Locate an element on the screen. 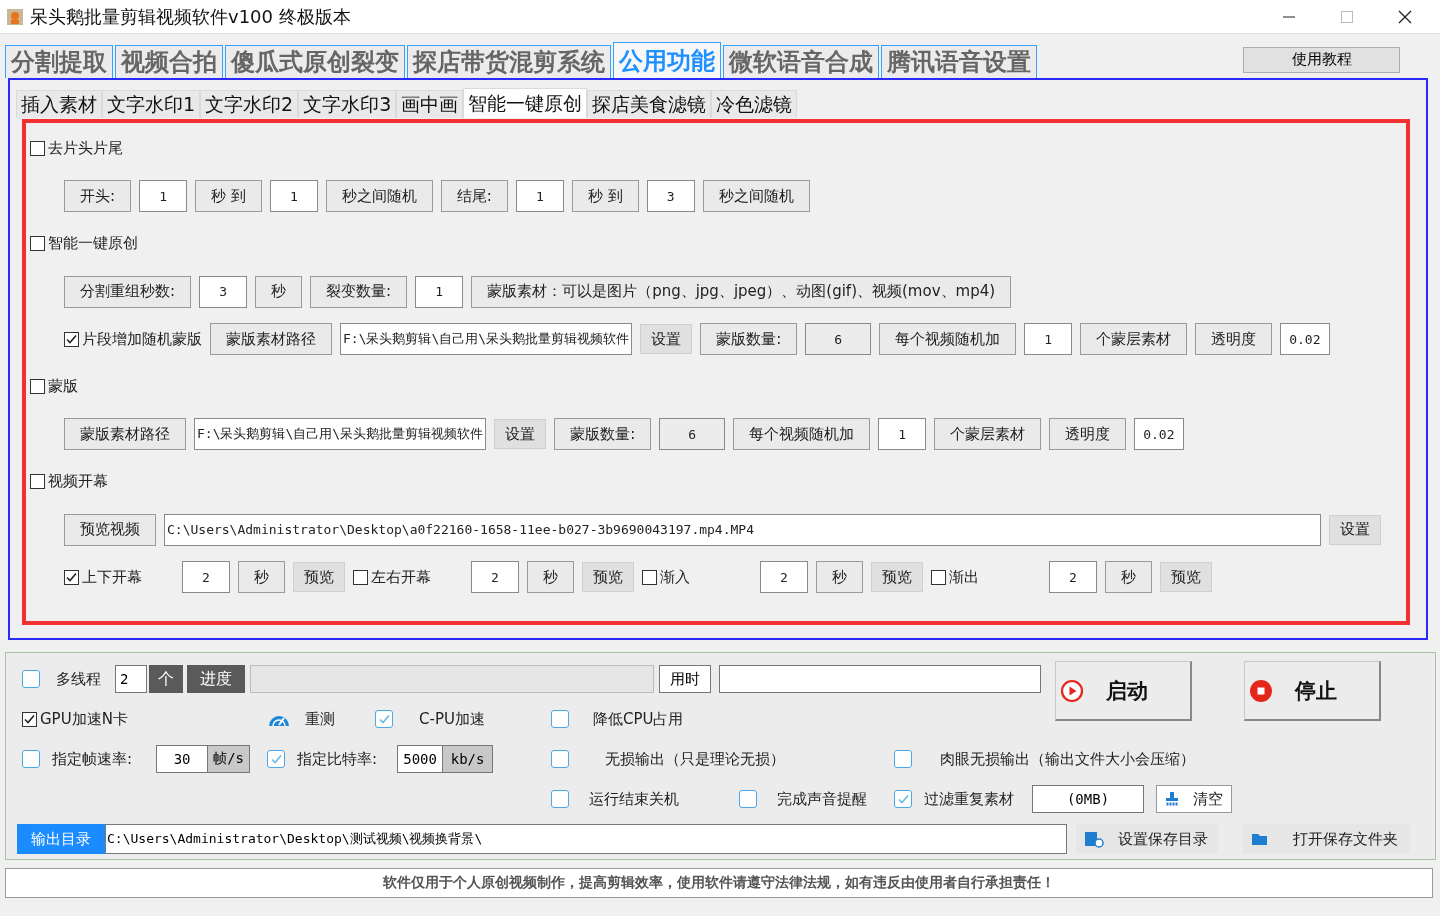 This screenshot has height=916, width=1440. option-label: 预览视频 is located at coordinates (110, 529).